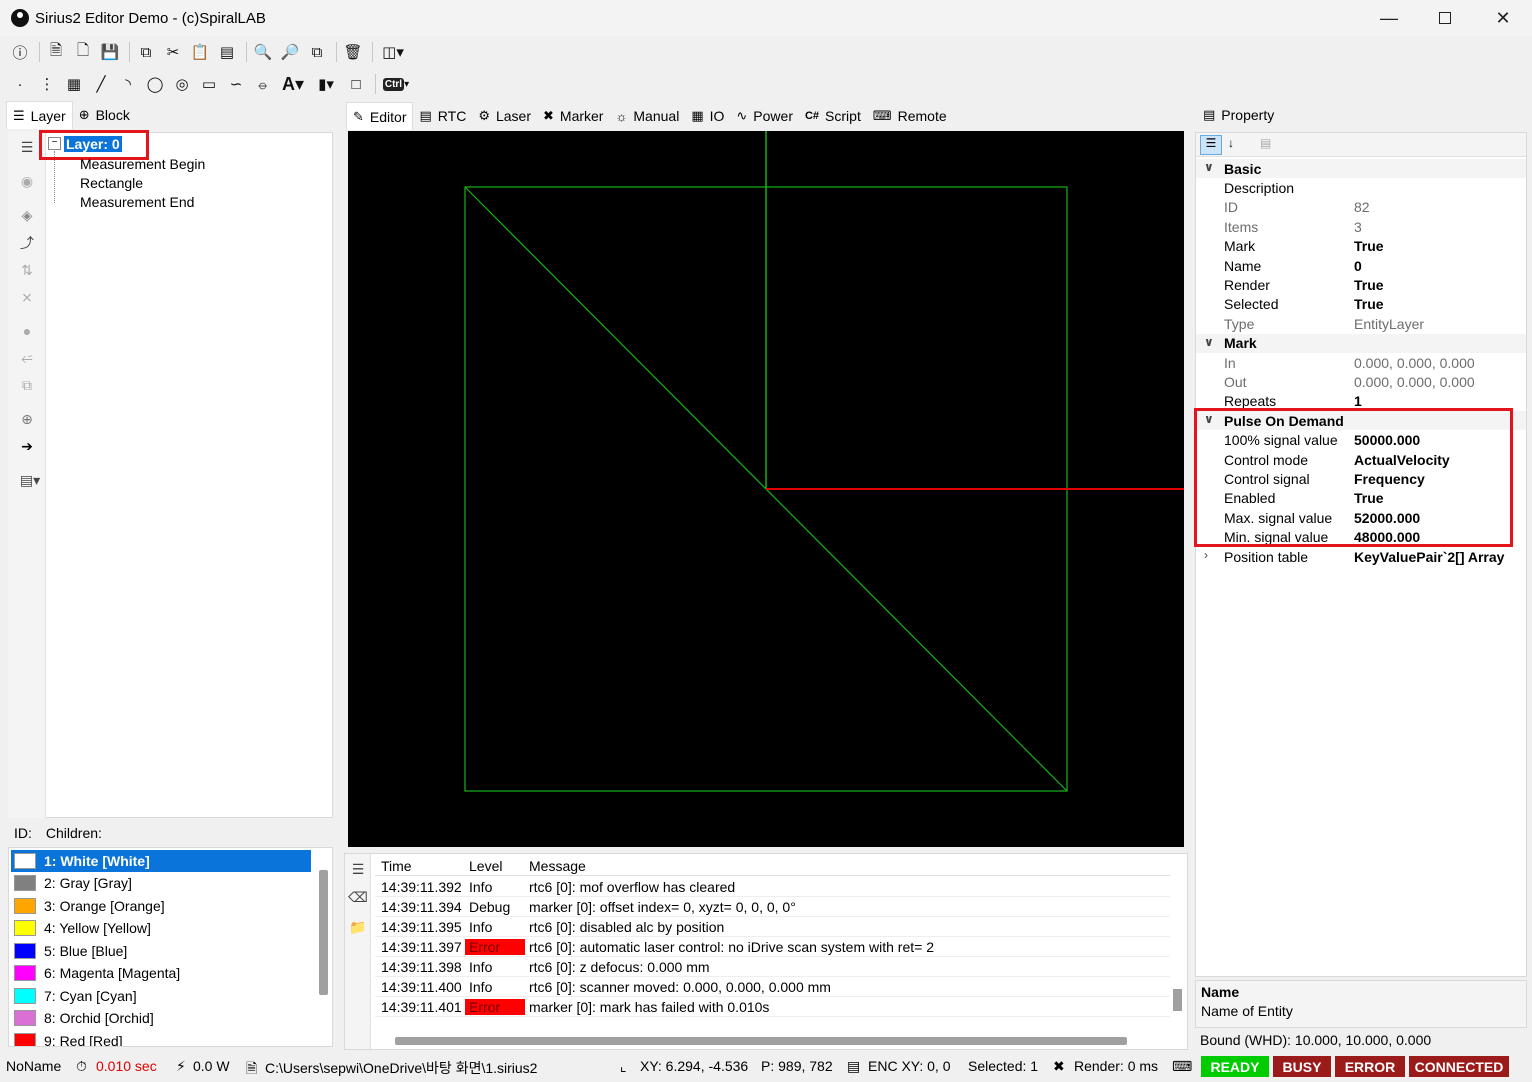  What do you see at coordinates (290, 52) in the screenshot?
I see `zoom-in-icon: 🔎` at bounding box center [290, 52].